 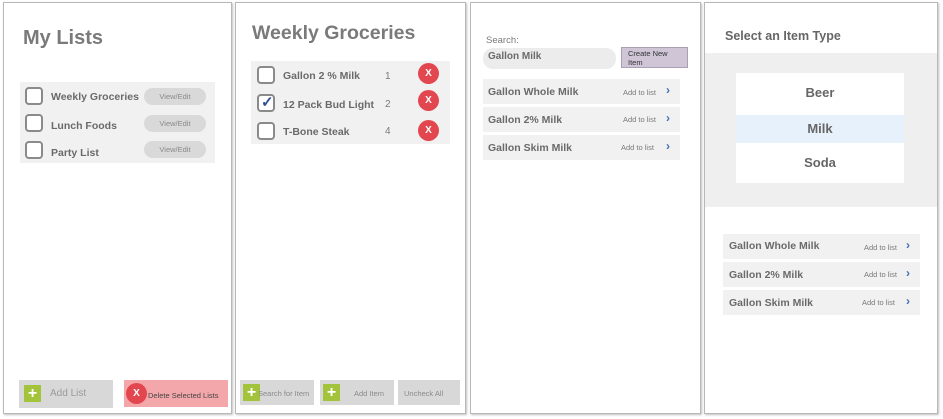 What do you see at coordinates (820, 93) in the screenshot?
I see `item-type-option: Beer` at bounding box center [820, 93].